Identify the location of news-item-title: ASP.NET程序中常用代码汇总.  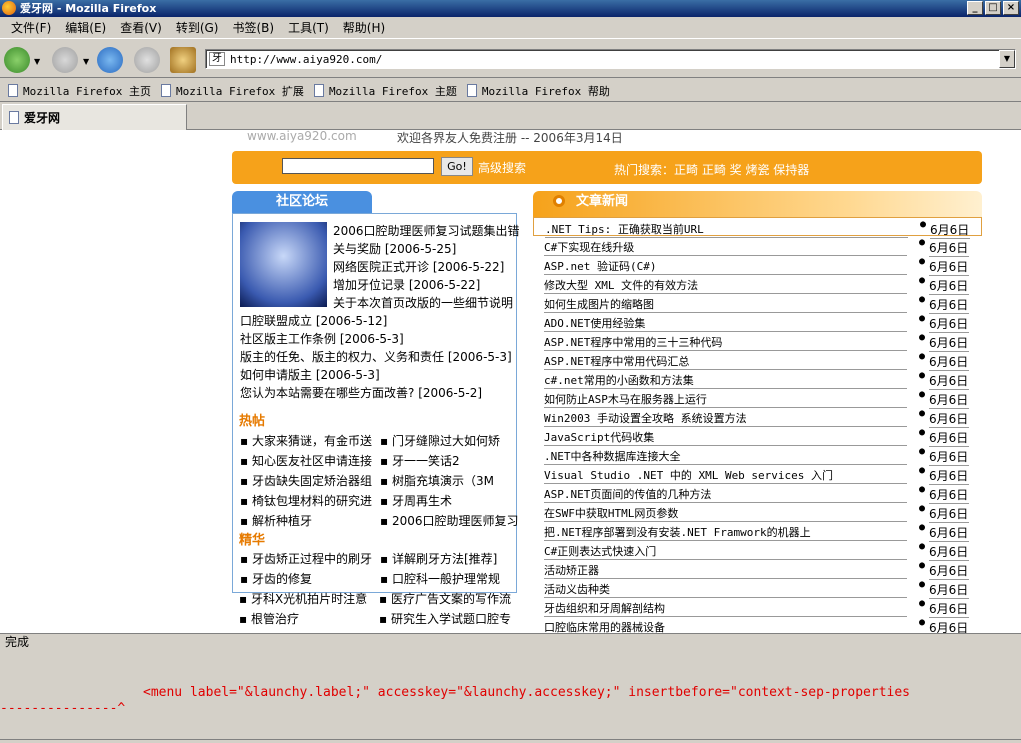
(725, 361).